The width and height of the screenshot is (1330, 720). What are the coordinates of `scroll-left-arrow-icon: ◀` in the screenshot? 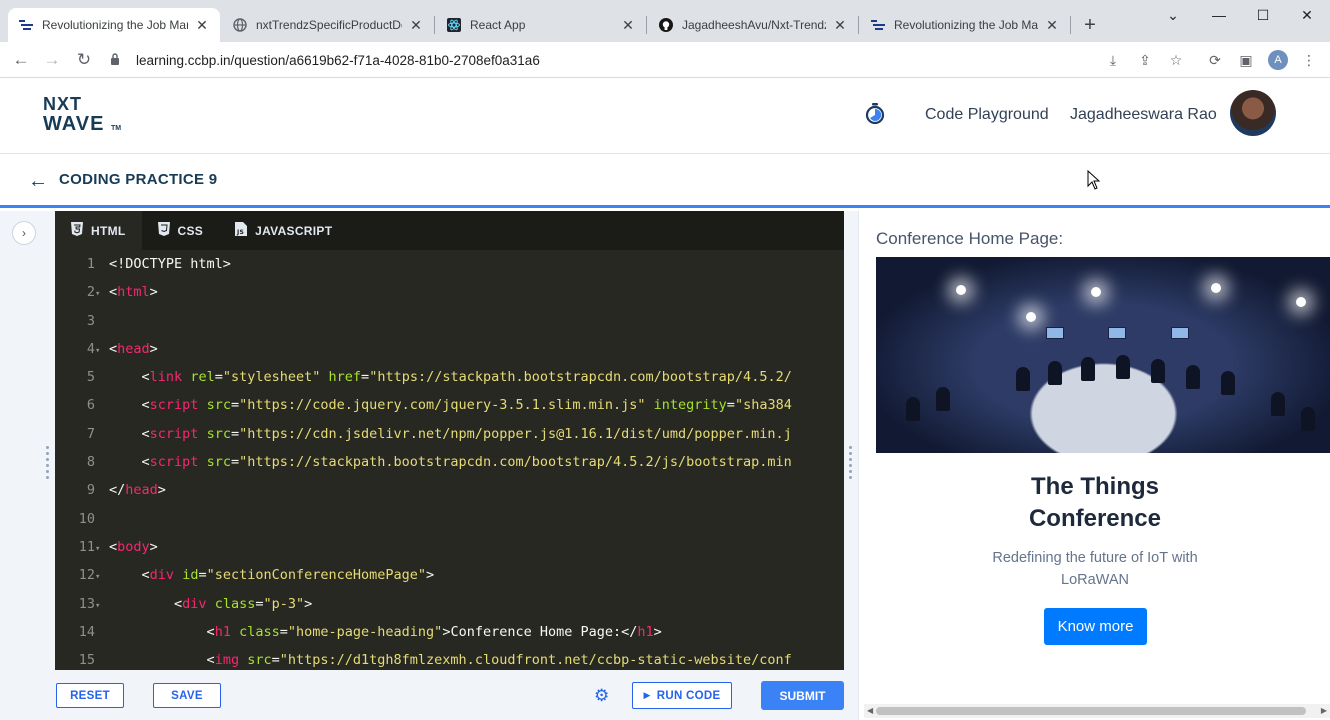 It's located at (870, 711).